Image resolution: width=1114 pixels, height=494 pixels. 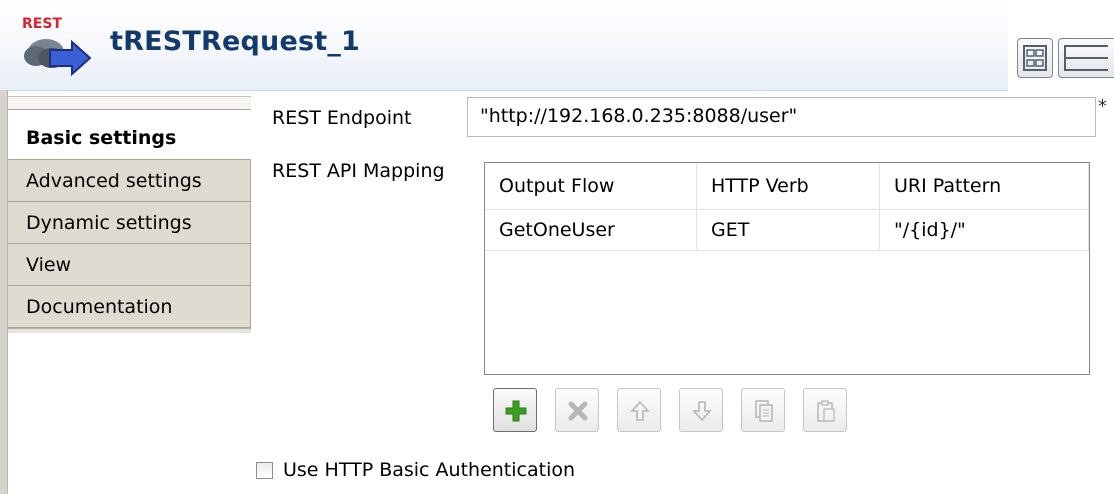 What do you see at coordinates (235, 41) in the screenshot?
I see `component-title: tRESTRequest_1` at bounding box center [235, 41].